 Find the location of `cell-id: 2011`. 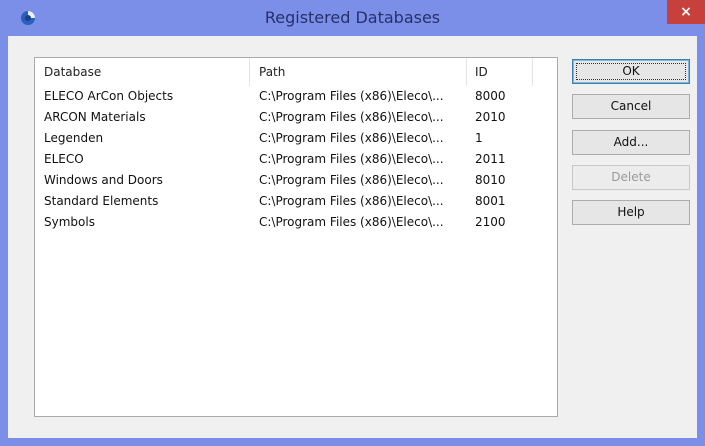

cell-id: 2011 is located at coordinates (490, 159).